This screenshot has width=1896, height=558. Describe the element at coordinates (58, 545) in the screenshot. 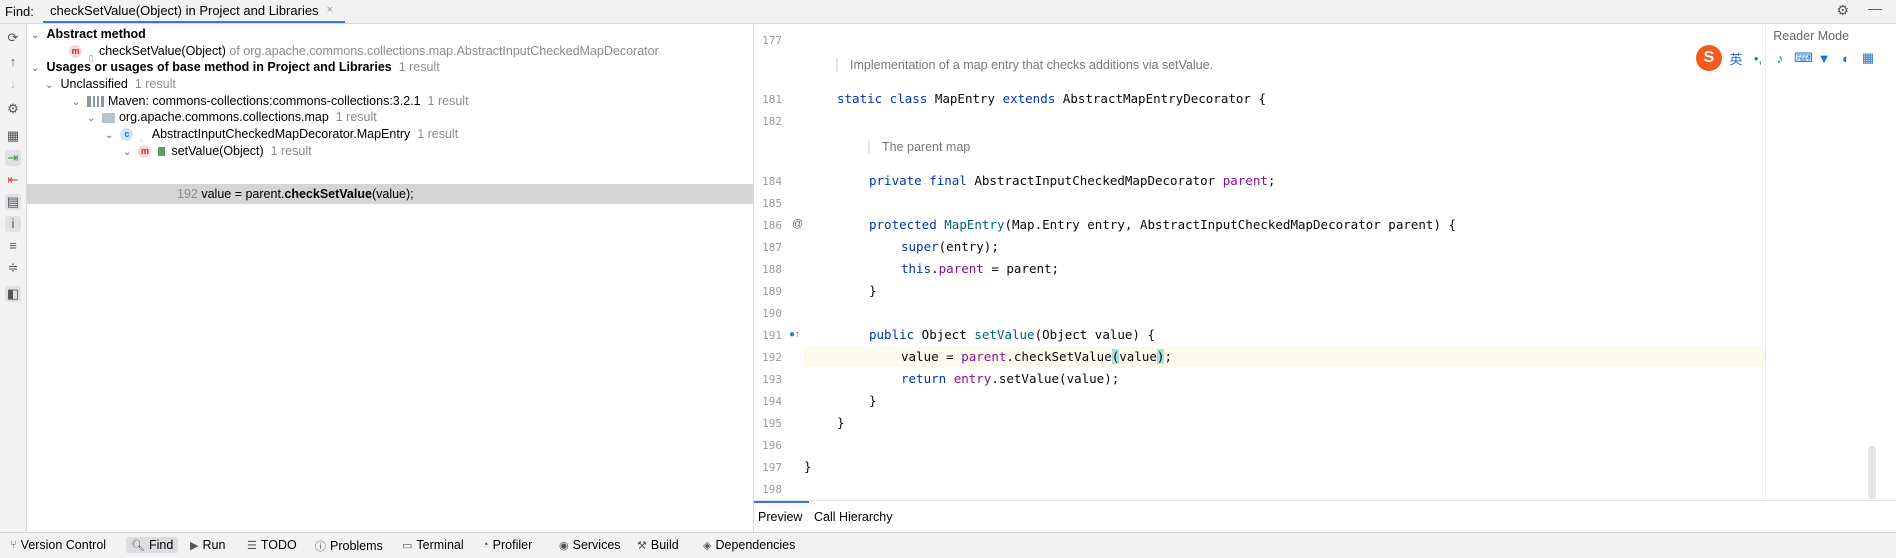

I see `tool-version-control: ⑂ Version Control` at that location.